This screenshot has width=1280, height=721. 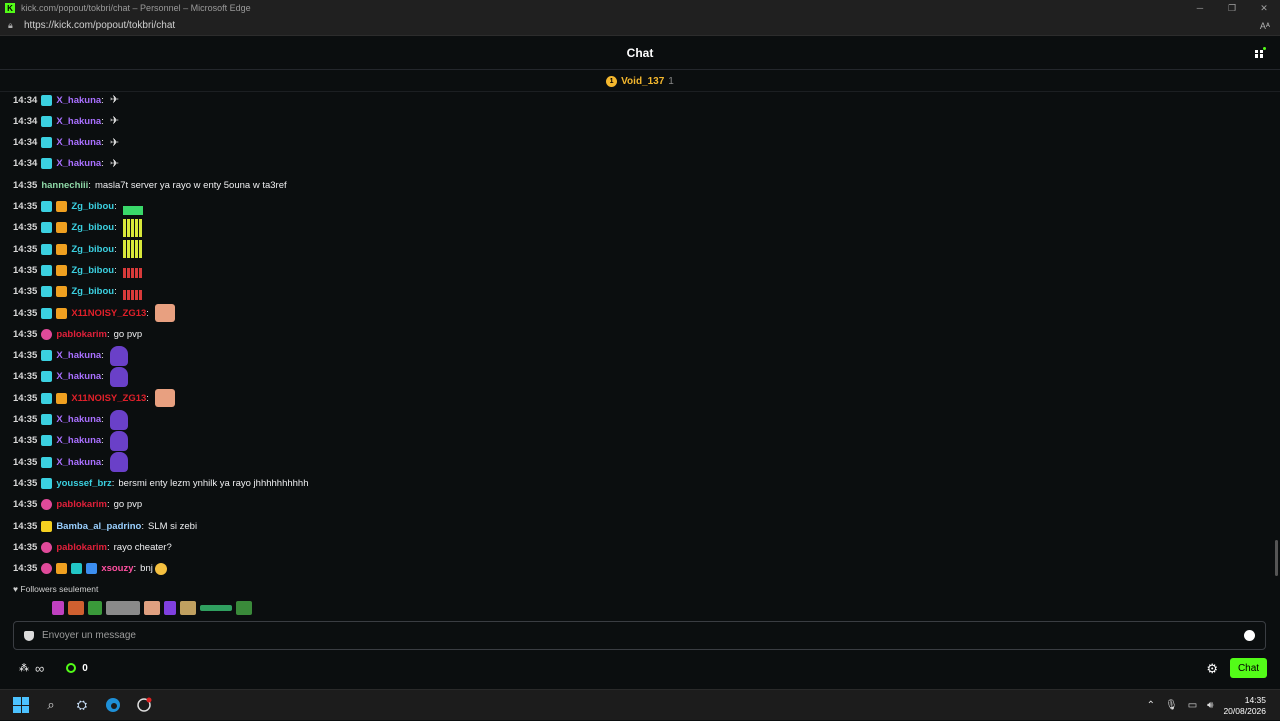 What do you see at coordinates (643, 635) in the screenshot?
I see `message-input` at bounding box center [643, 635].